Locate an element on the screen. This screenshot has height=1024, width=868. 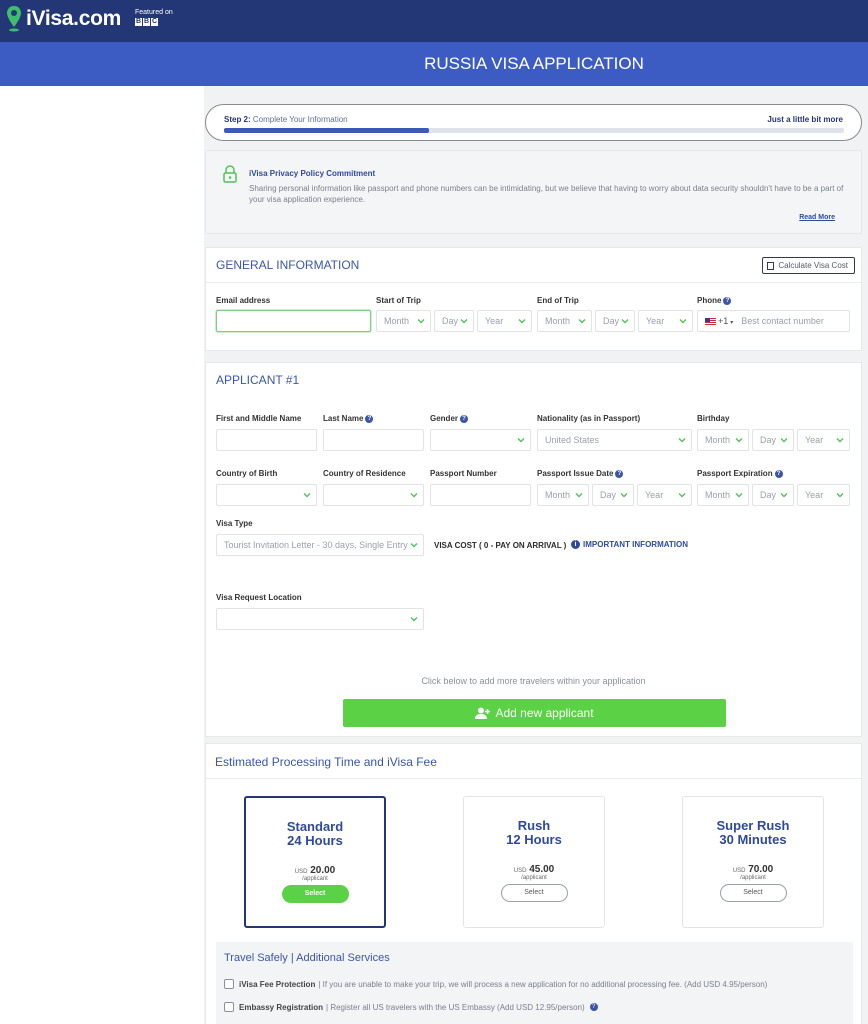
email-label: Email address is located at coordinates (243, 300).